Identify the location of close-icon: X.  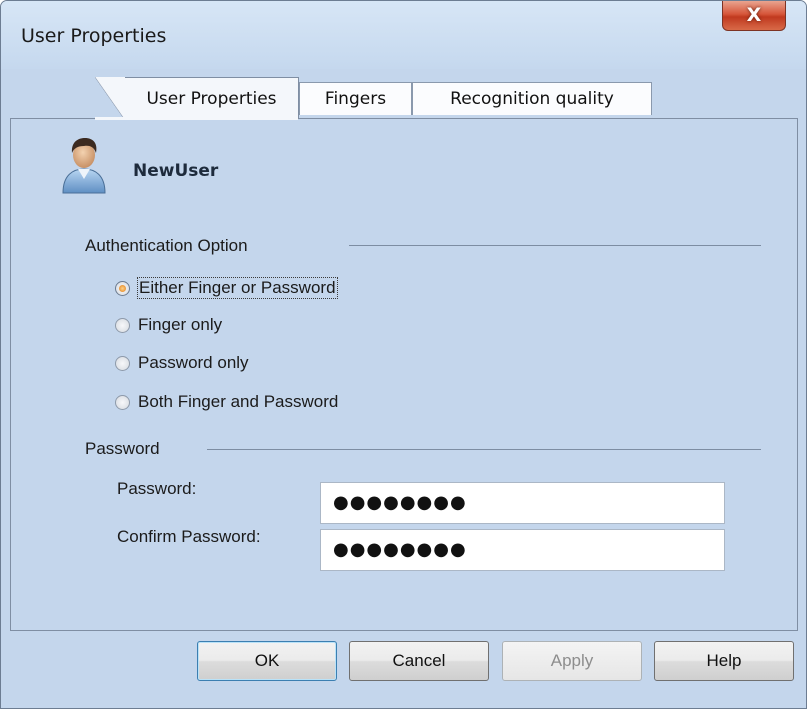
(754, 15).